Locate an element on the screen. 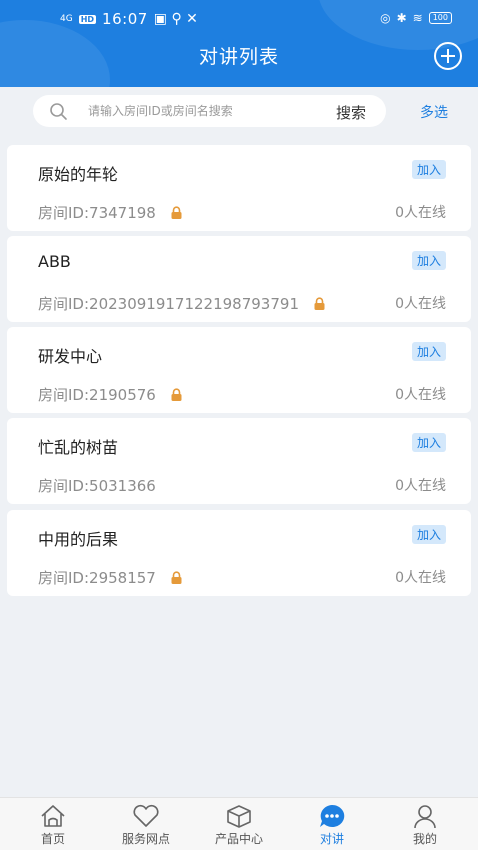 The width and height of the screenshot is (478, 850). tab-mine: 我的 is located at coordinates (425, 825).